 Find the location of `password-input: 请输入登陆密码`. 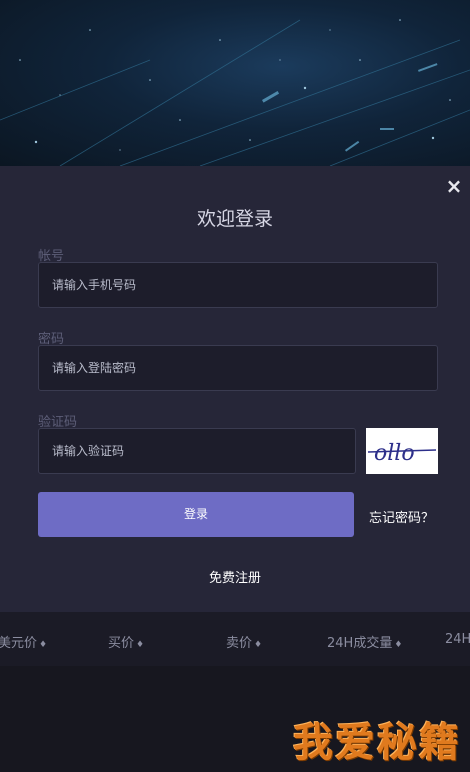

password-input: 请输入登陆密码 is located at coordinates (238, 368).